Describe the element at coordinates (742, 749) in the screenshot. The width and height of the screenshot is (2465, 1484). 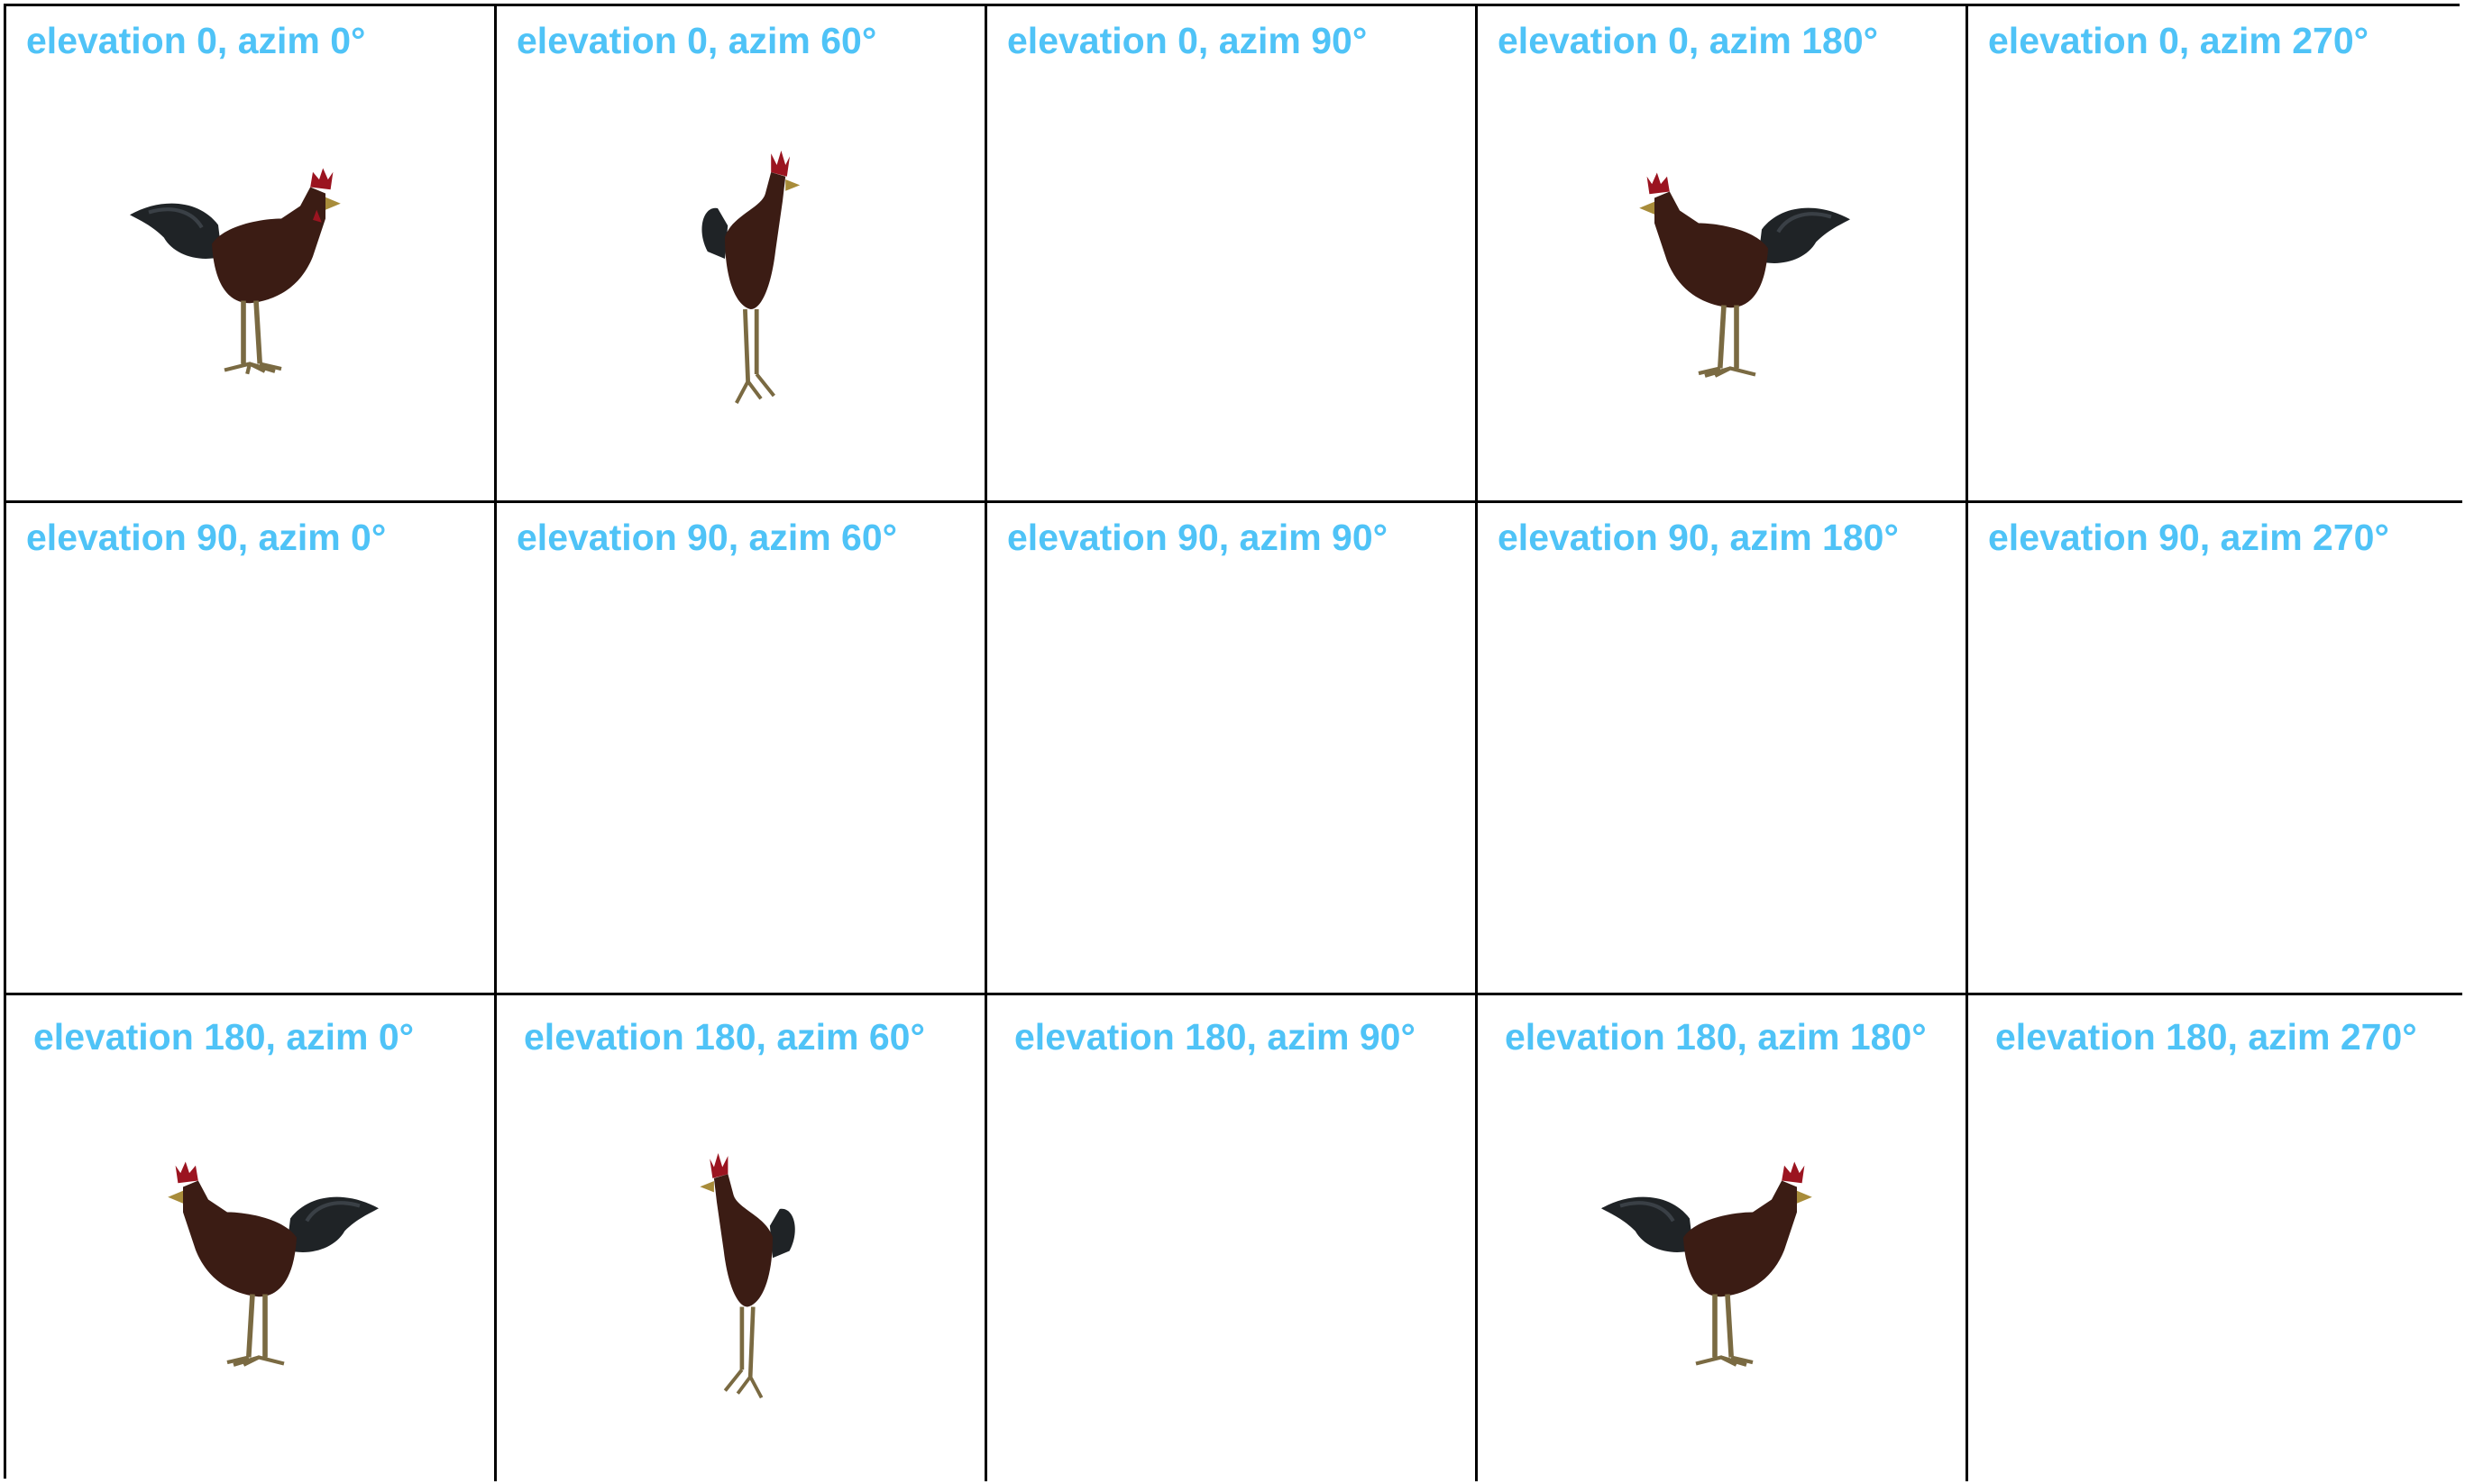
I see `view-cell: elevation 90, azim 60°` at that location.